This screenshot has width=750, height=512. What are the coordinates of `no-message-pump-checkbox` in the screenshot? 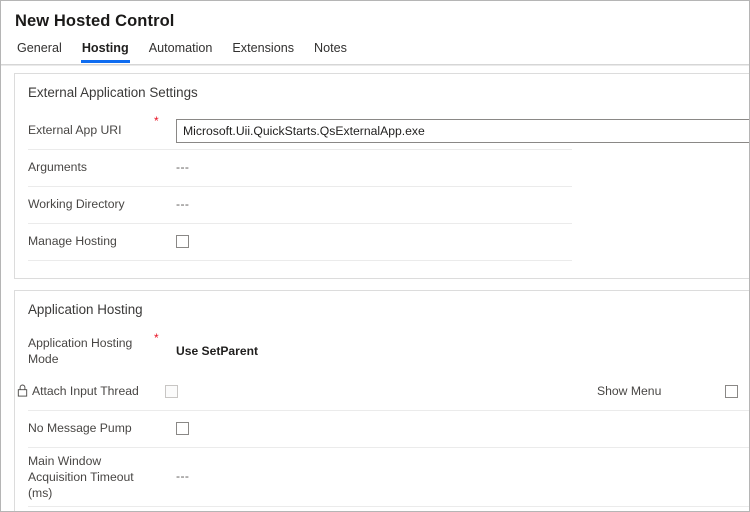 It's located at (182, 428).